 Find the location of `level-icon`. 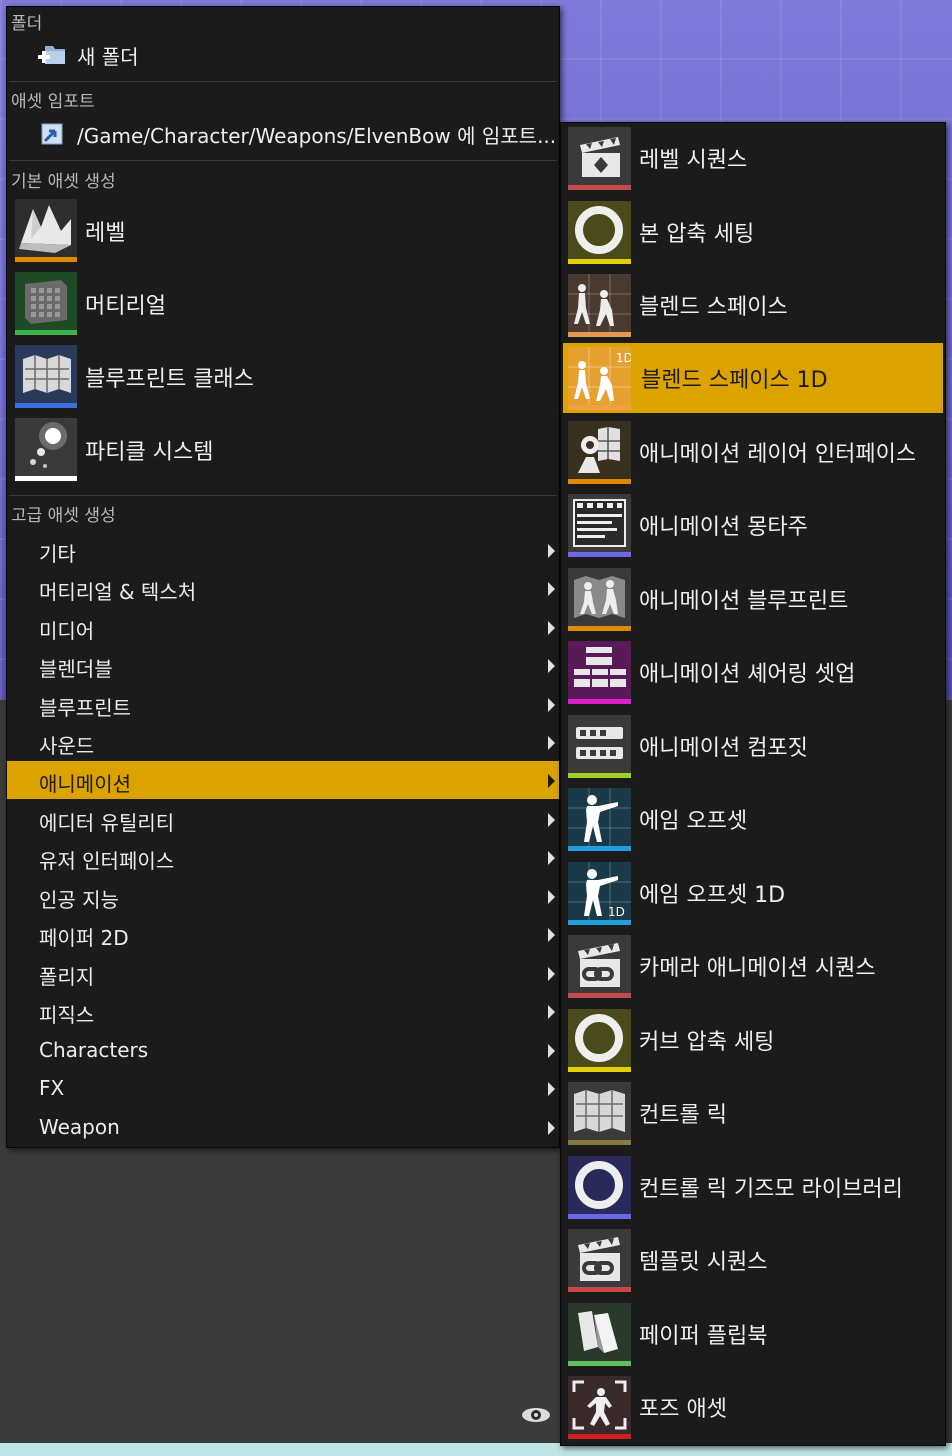

level-icon is located at coordinates (46, 230).